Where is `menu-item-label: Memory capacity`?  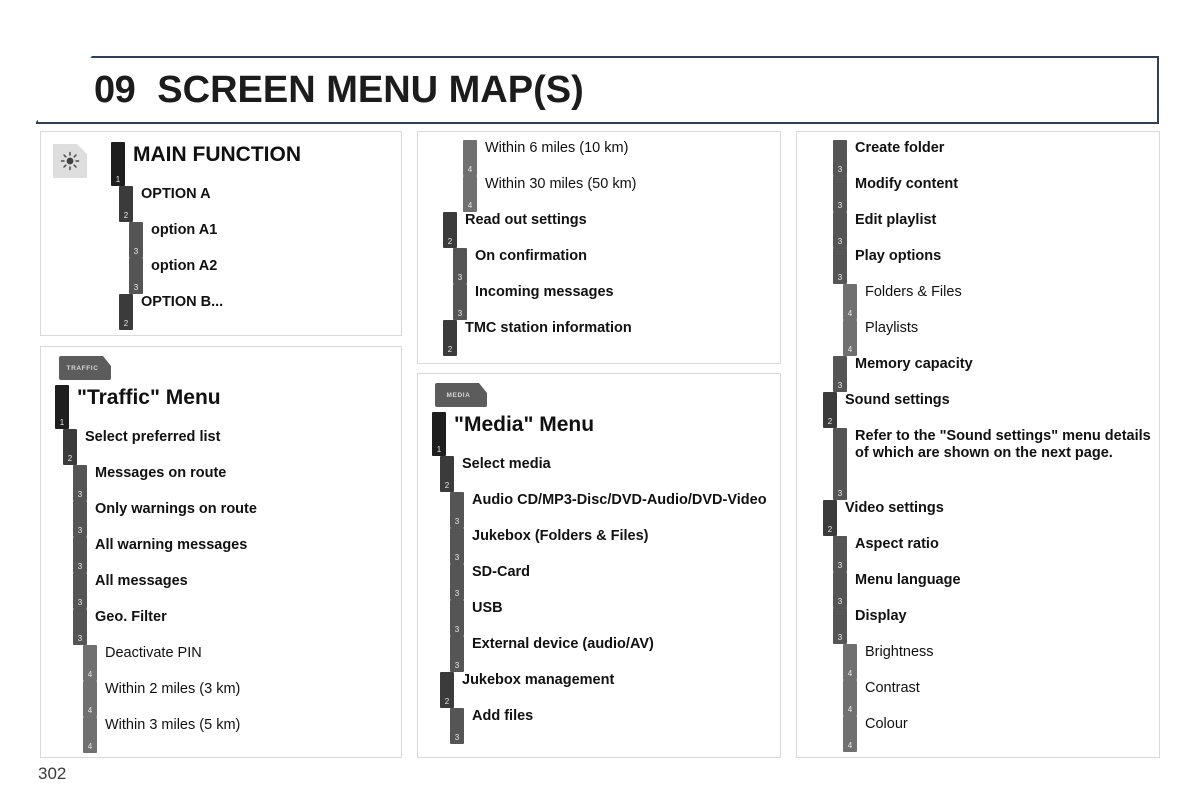
menu-item-label: Memory capacity is located at coordinates (914, 364).